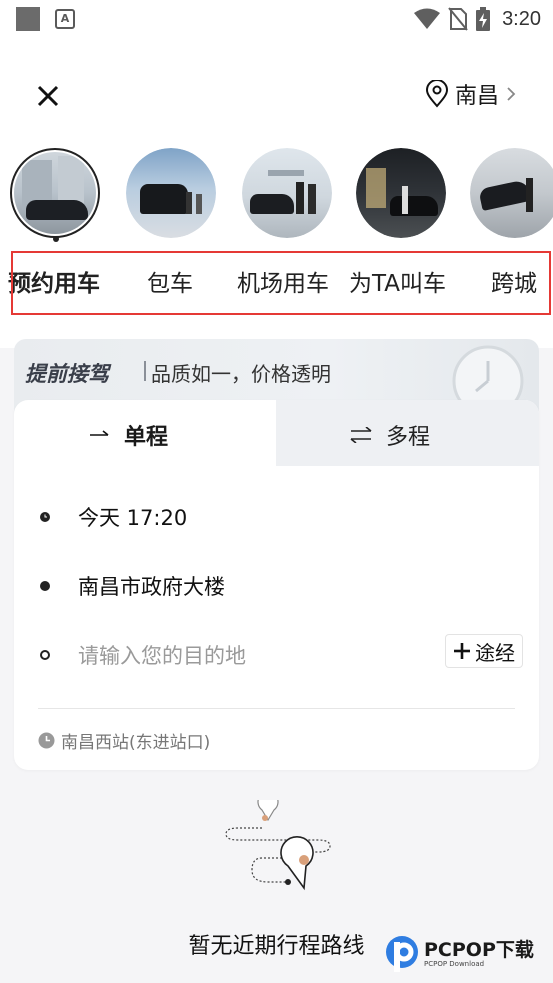  I want to click on tab-multi-trip: 多程, so click(390, 435).